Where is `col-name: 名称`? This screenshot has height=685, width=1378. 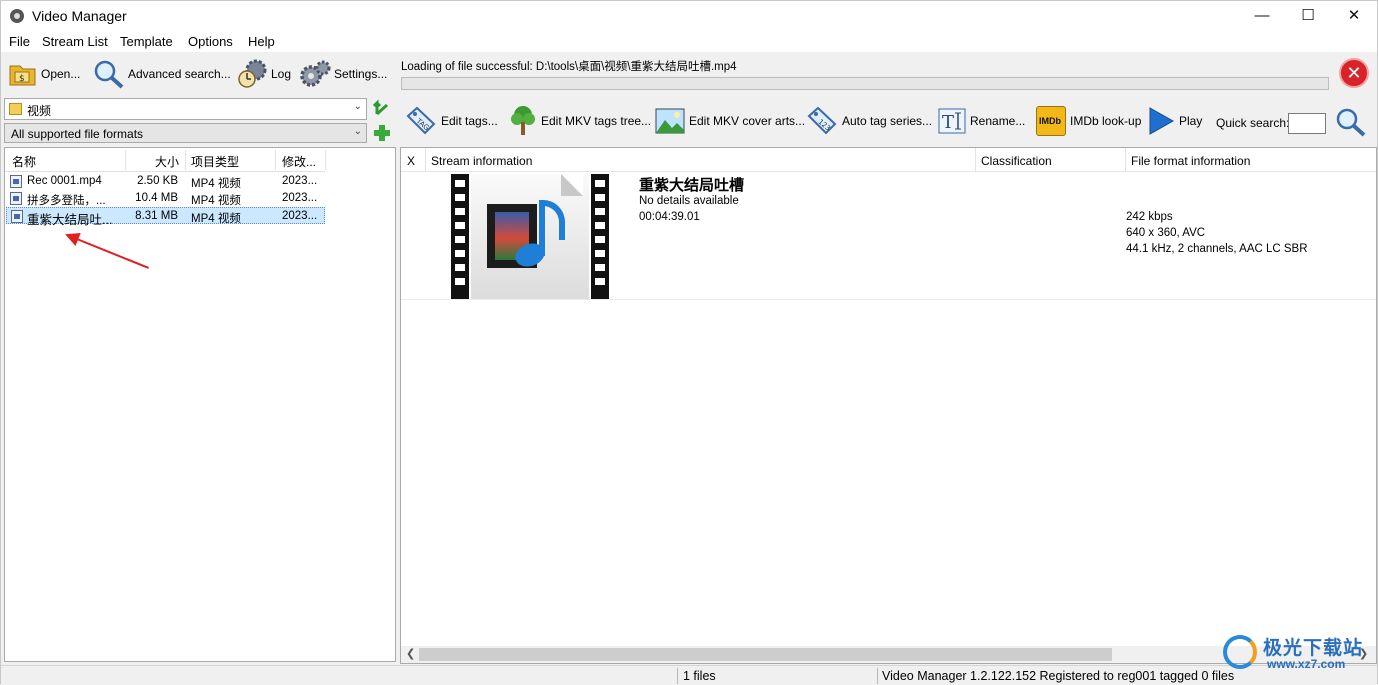
col-name: 名称 is located at coordinates (24, 161).